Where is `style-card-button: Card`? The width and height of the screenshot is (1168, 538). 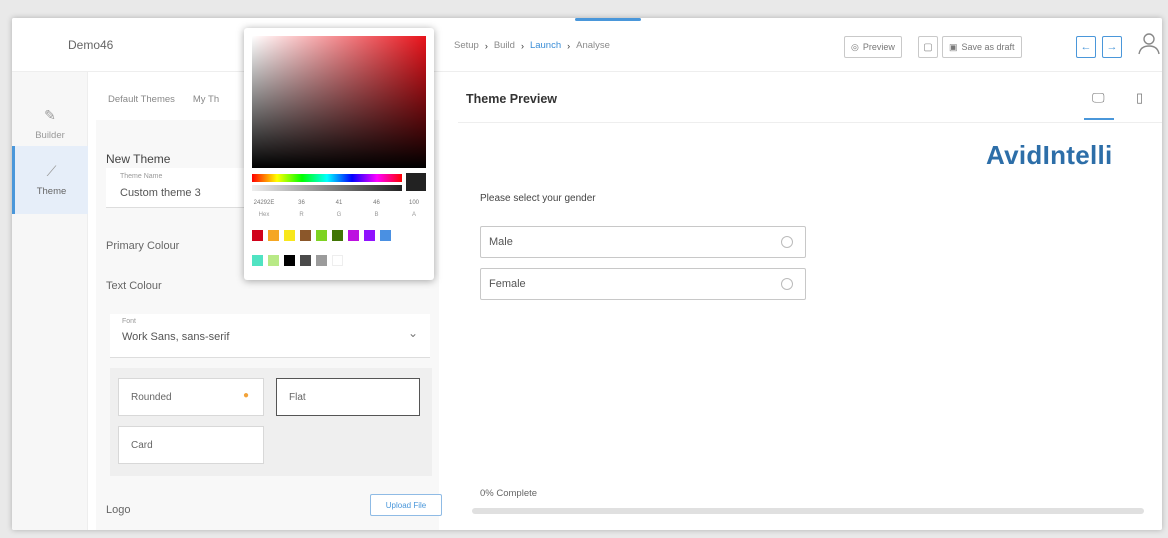 style-card-button: Card is located at coordinates (191, 445).